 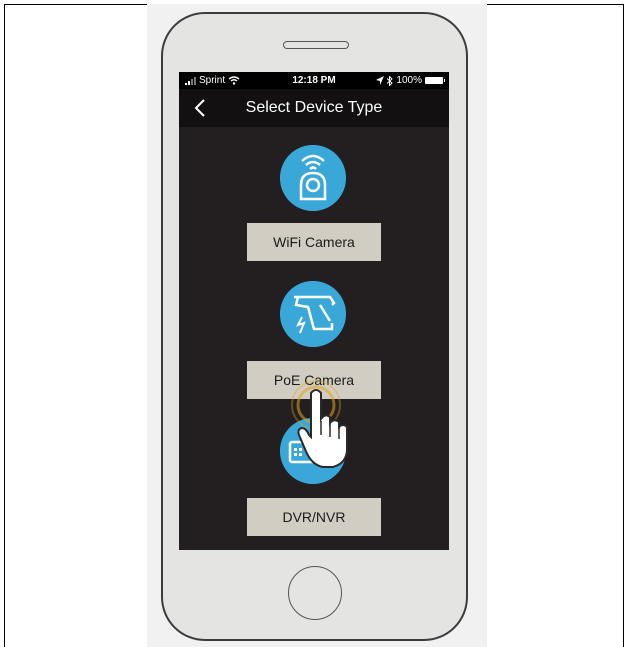 I want to click on bluetooth-icon, so click(x=390, y=80).